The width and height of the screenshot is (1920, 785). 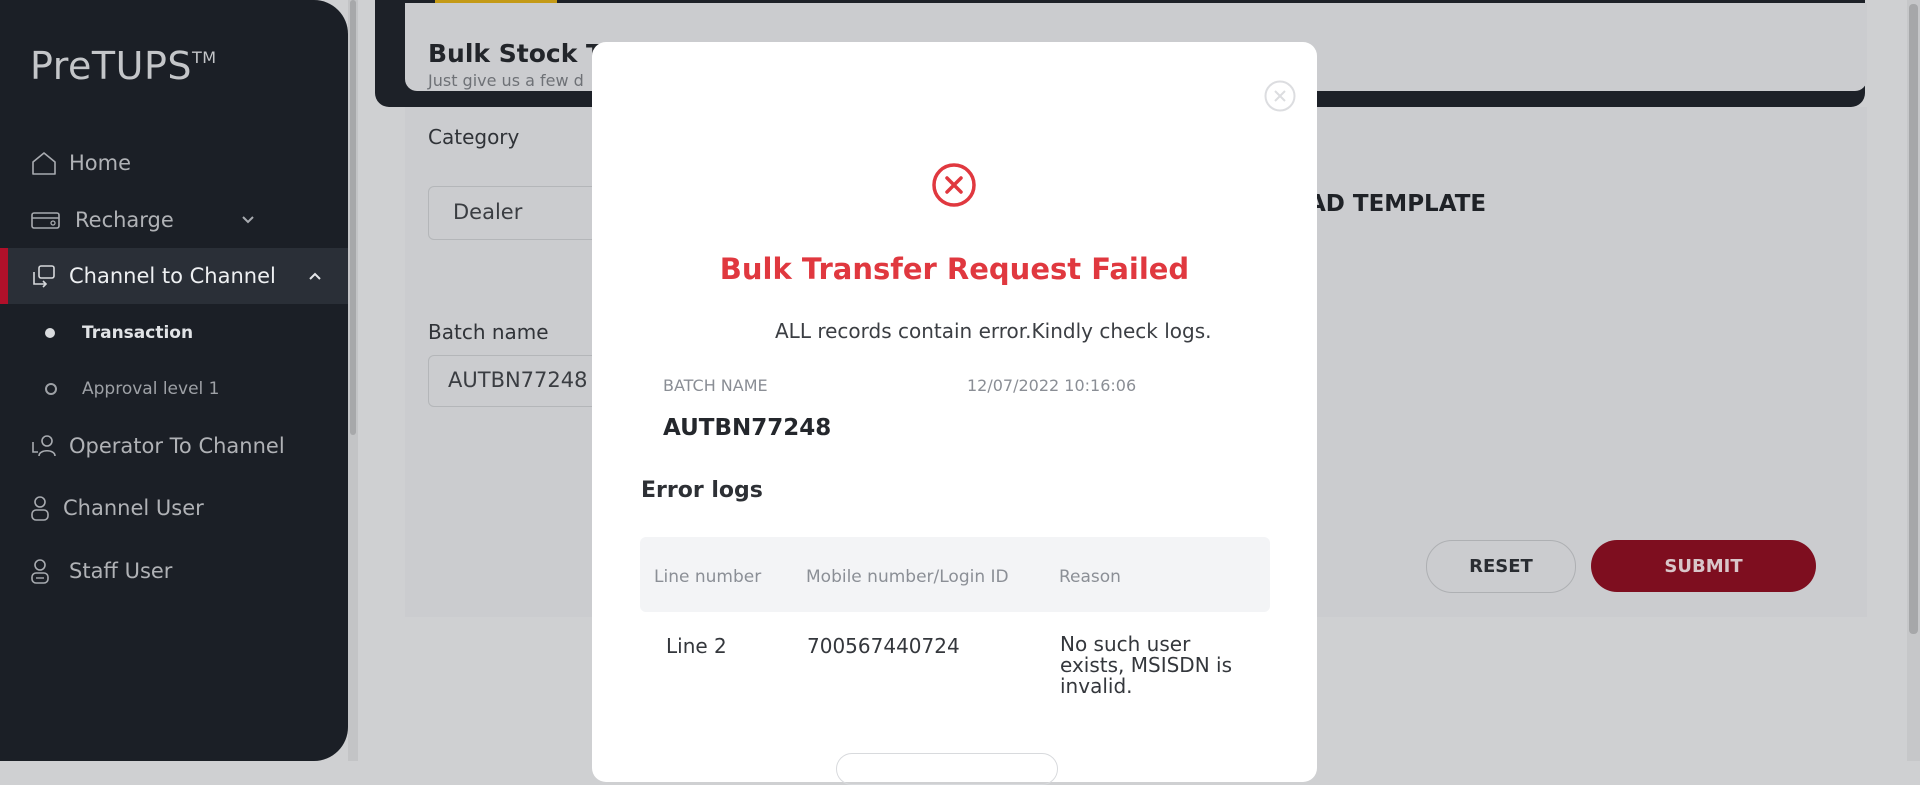 What do you see at coordinates (1913, 319) in the screenshot?
I see `page-scrollbar-thumb` at bounding box center [1913, 319].